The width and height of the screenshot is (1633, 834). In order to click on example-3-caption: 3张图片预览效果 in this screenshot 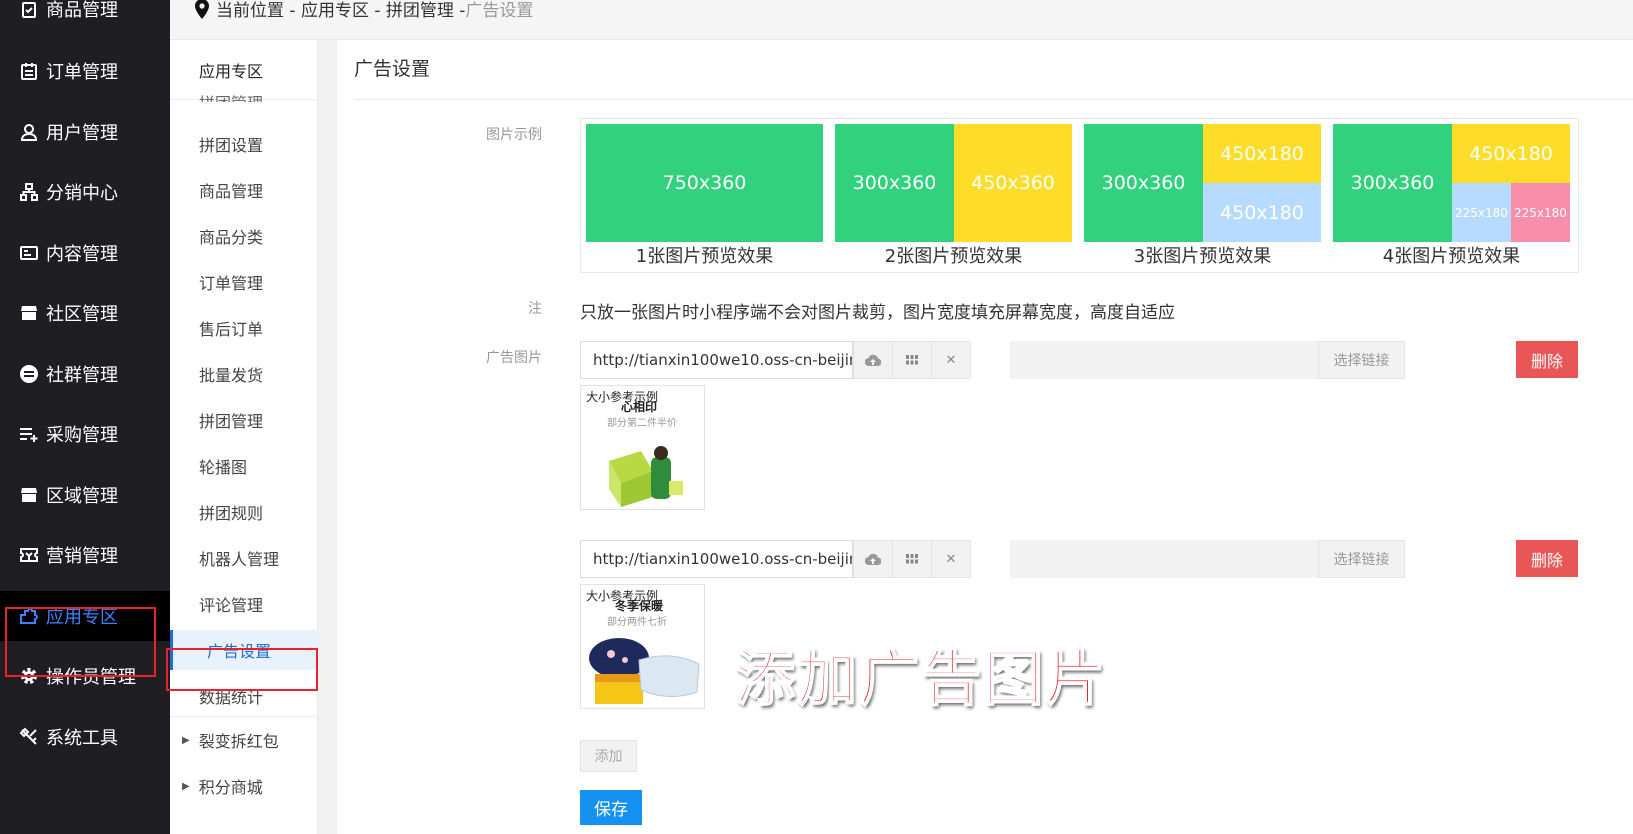, I will do `click(1202, 256)`.